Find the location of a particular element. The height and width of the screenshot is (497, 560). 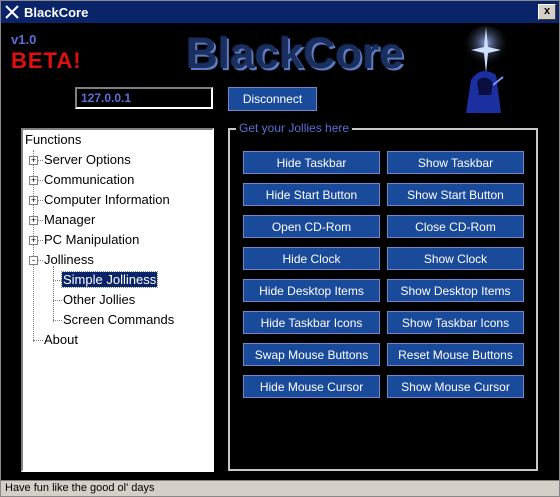

beta-label: BETA! is located at coordinates (46, 60).